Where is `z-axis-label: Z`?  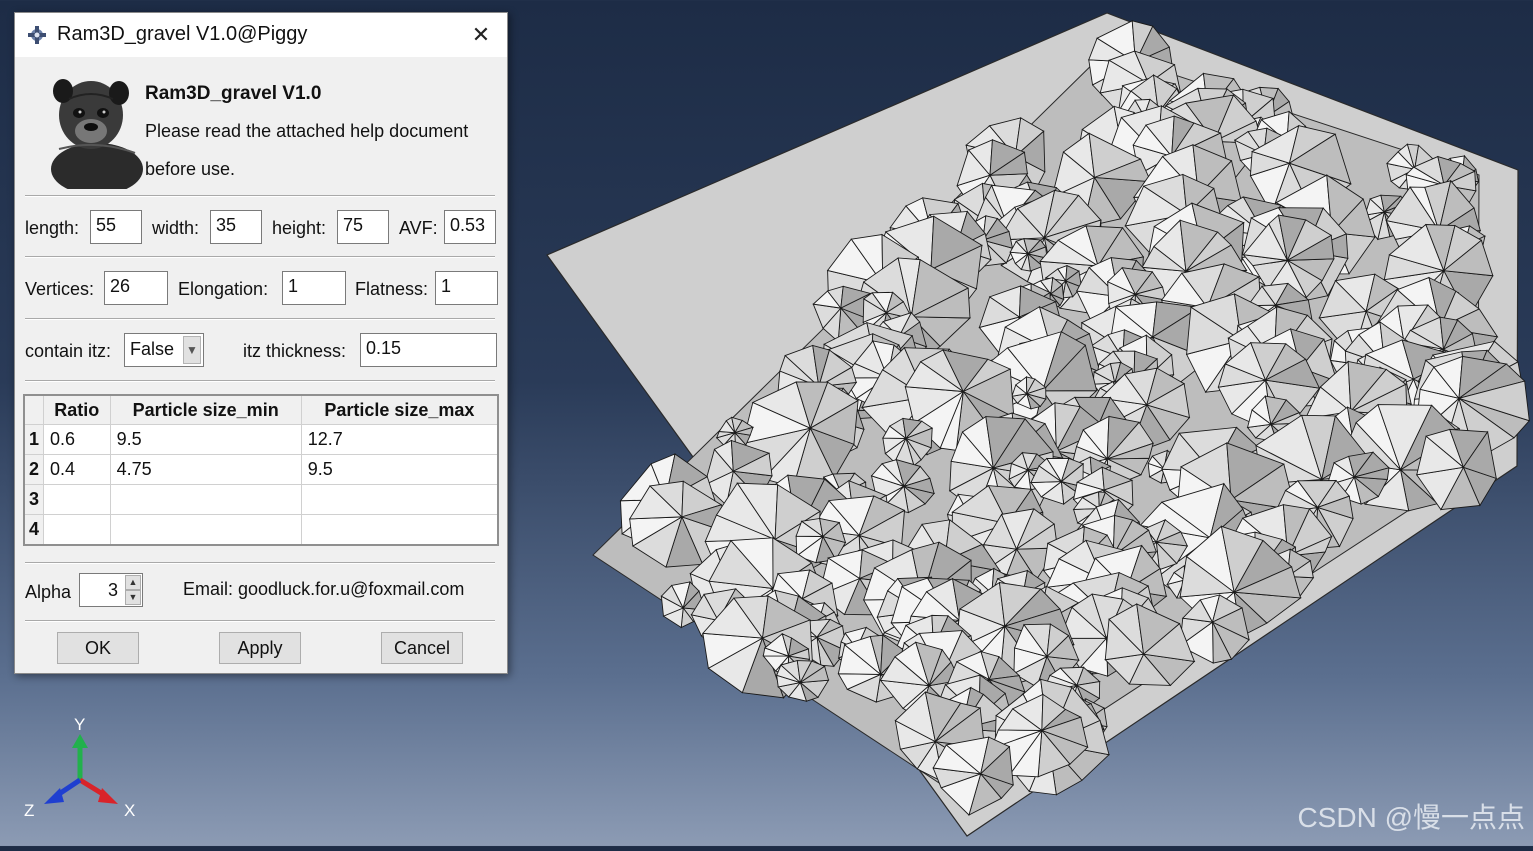
z-axis-label: Z is located at coordinates (29, 810).